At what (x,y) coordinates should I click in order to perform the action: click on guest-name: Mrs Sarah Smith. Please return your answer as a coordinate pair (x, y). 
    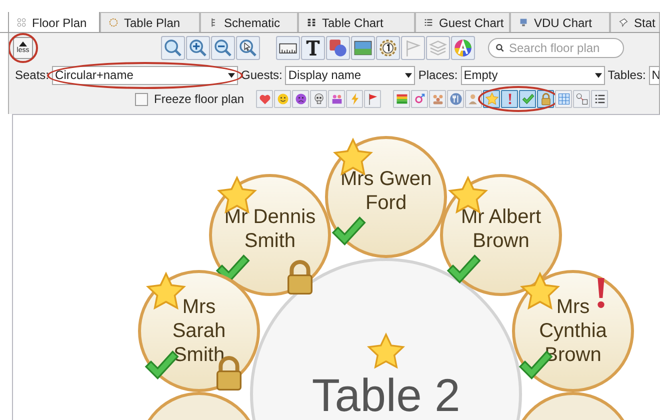
    Looking at the image, I should click on (199, 331).